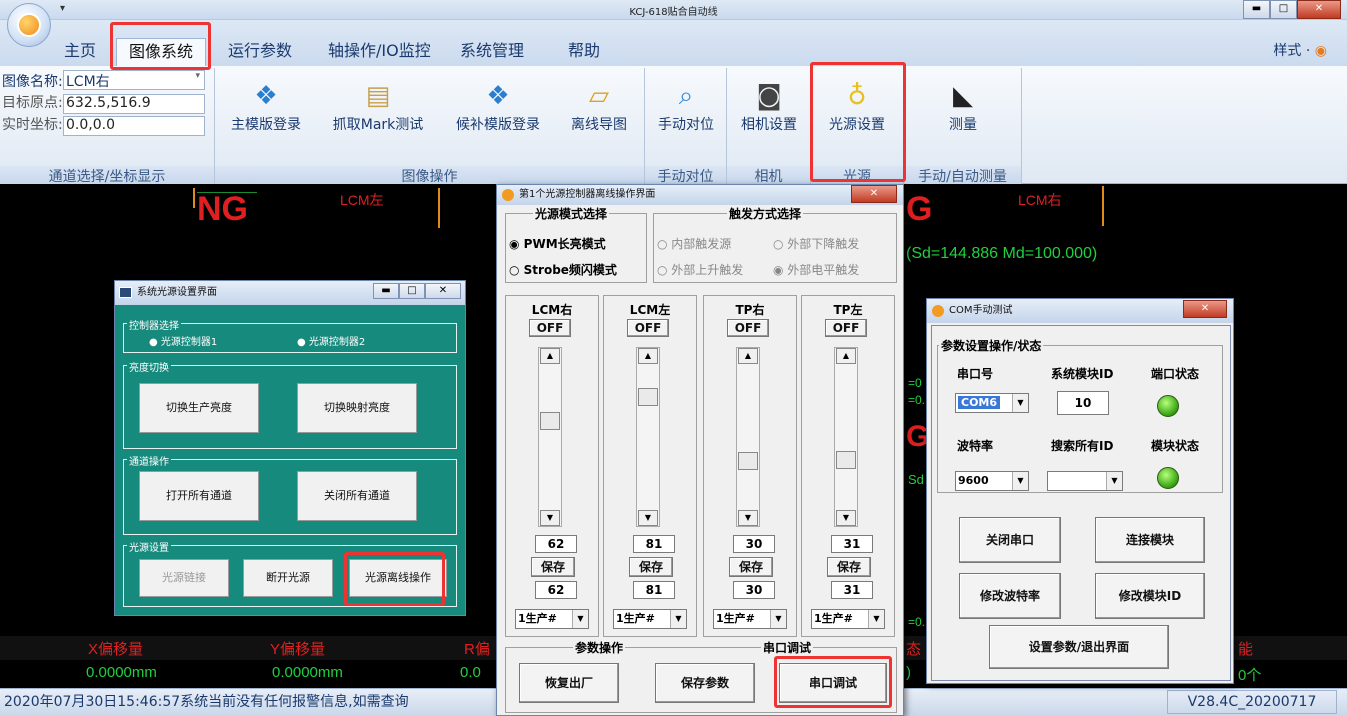 This screenshot has height=716, width=1347. Describe the element at coordinates (1246, 649) in the screenshot. I see `right-label-fragment: 能` at that location.